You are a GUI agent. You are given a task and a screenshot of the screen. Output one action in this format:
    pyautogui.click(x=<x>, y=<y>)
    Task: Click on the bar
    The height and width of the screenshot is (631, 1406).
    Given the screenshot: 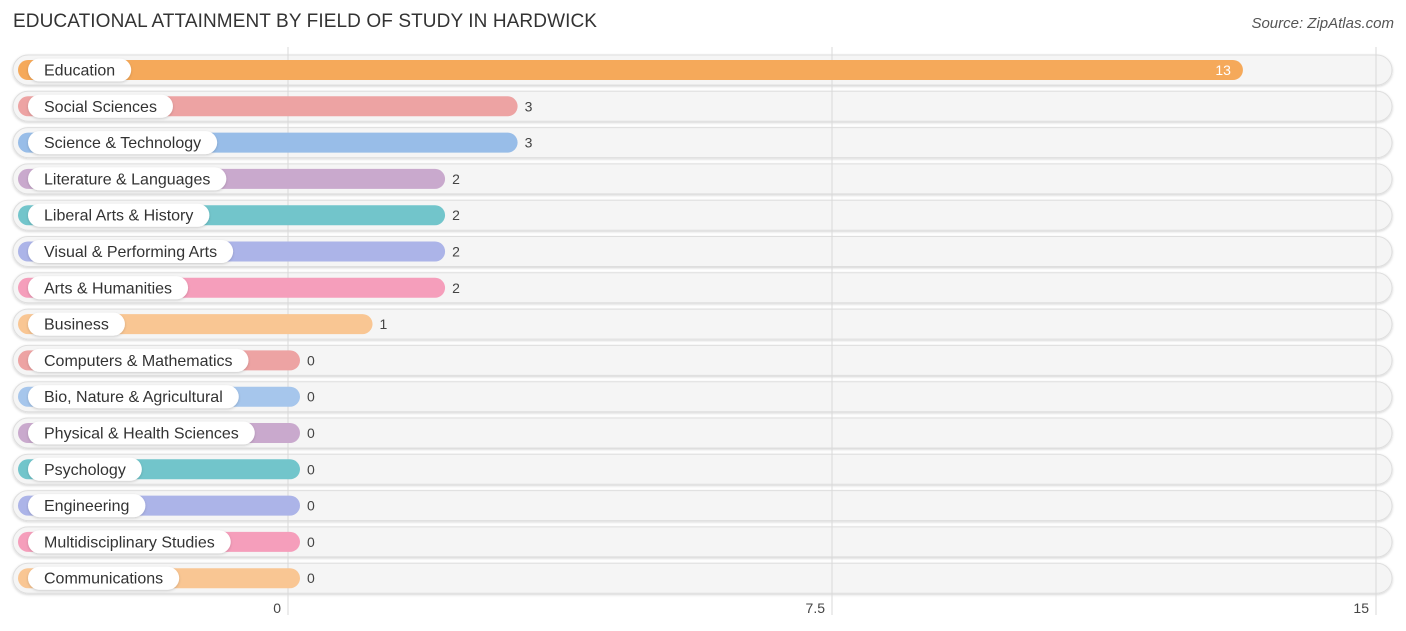 What is the action you would take?
    pyautogui.click(x=630, y=70)
    